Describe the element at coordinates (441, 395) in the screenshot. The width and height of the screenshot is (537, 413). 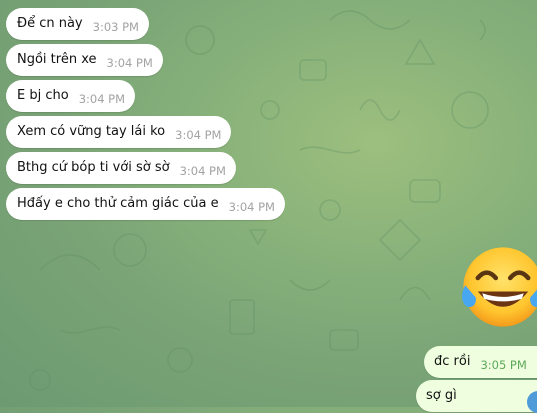
I see `message-text: sợ gì` at that location.